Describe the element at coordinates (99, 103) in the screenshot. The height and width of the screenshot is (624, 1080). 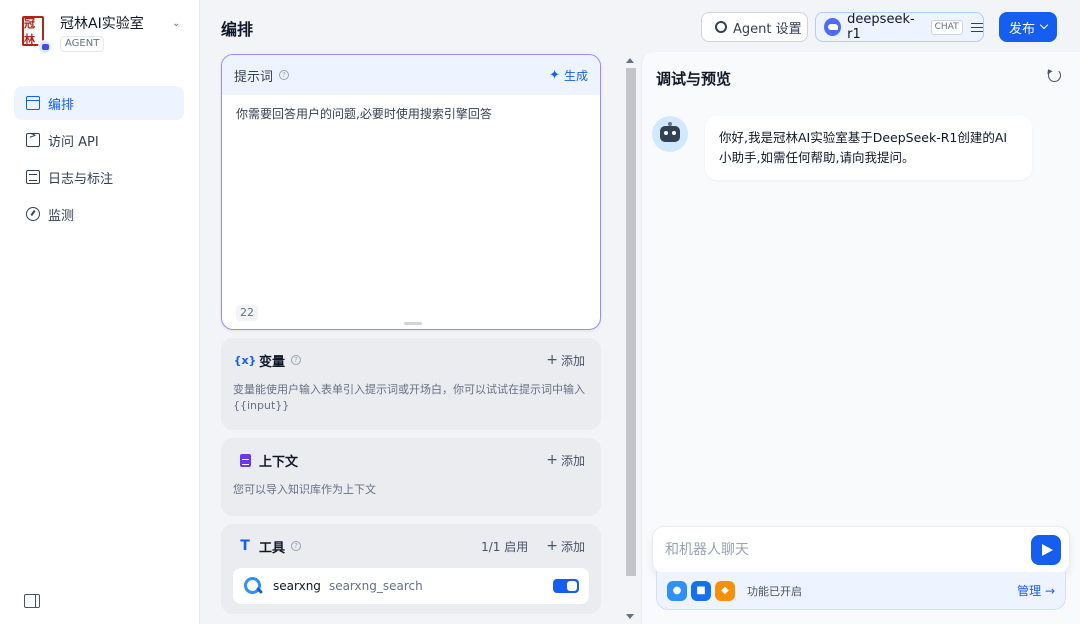
I see `sidebar-item-orchestrate: 编排` at that location.